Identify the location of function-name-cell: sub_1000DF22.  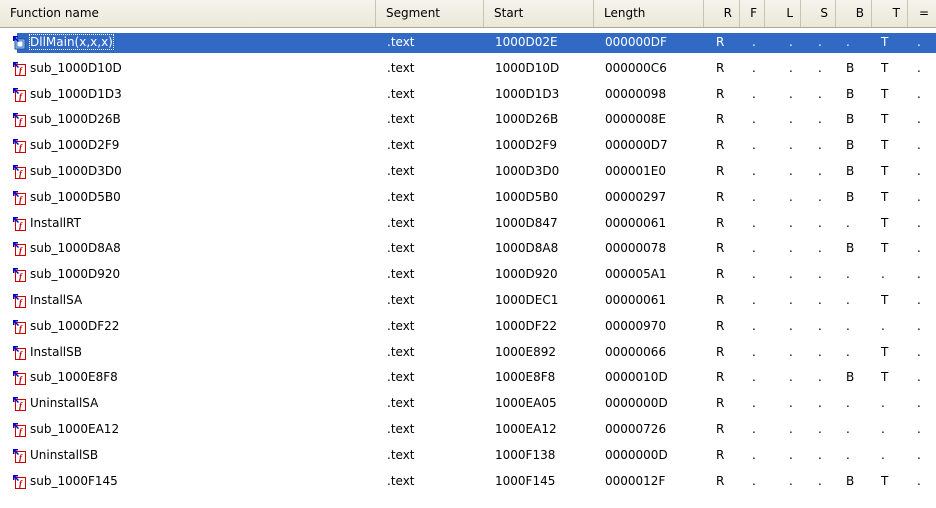
(74, 327).